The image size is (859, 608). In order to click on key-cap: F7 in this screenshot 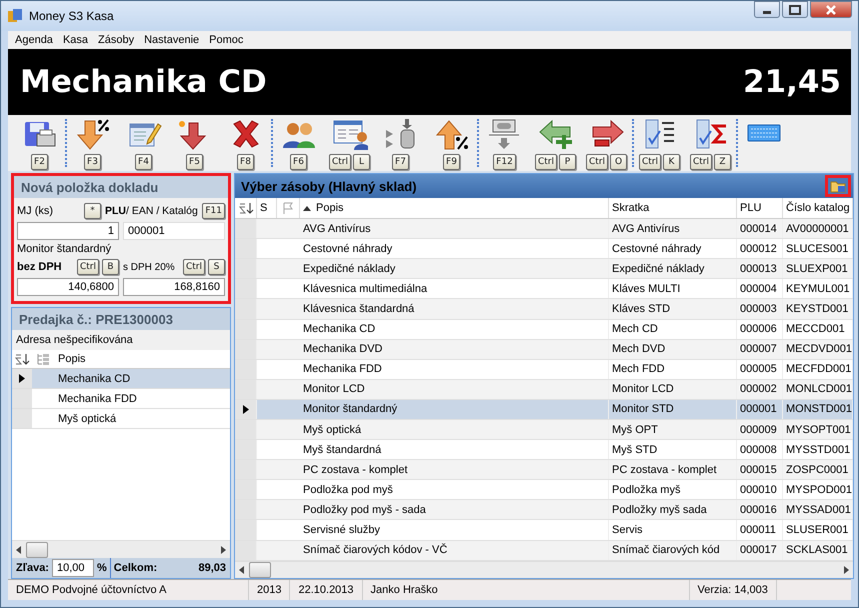, I will do `click(400, 160)`.